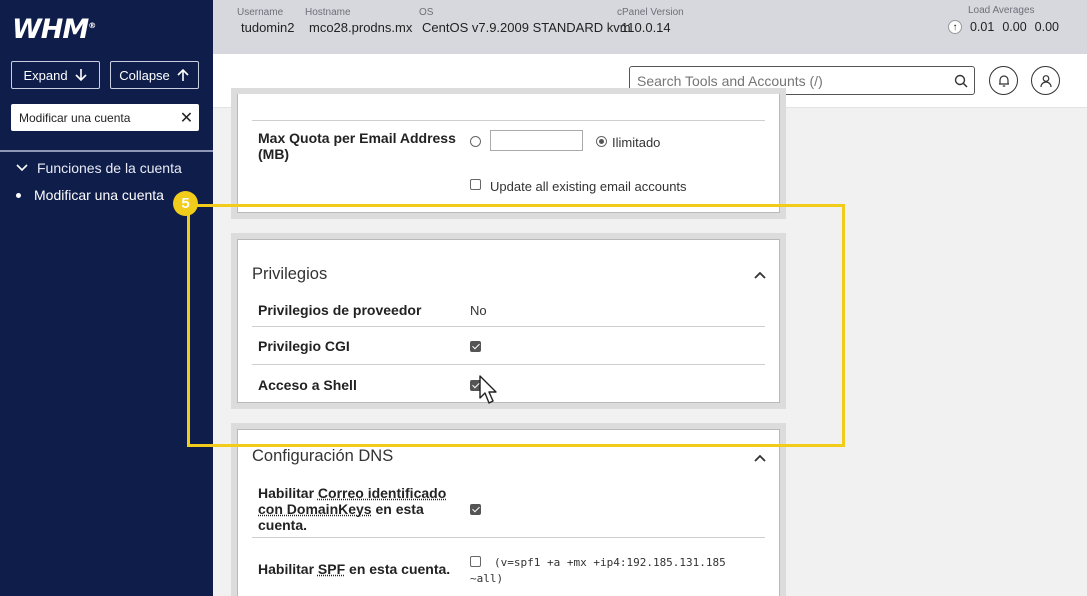  I want to click on spf-label-suffix: en esta cuenta., so click(398, 569).